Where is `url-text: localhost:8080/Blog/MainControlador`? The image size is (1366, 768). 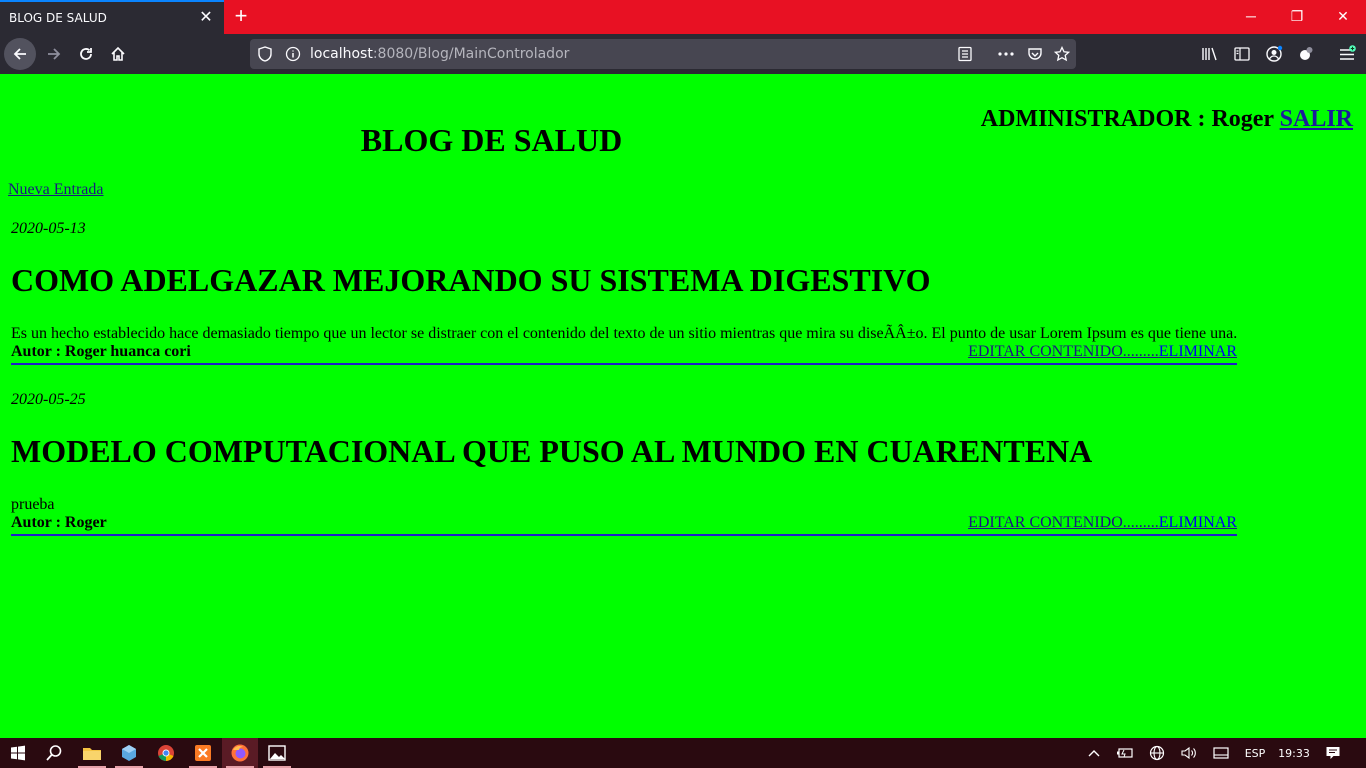
url-text: localhost:8080/Blog/MainControlador is located at coordinates (439, 54).